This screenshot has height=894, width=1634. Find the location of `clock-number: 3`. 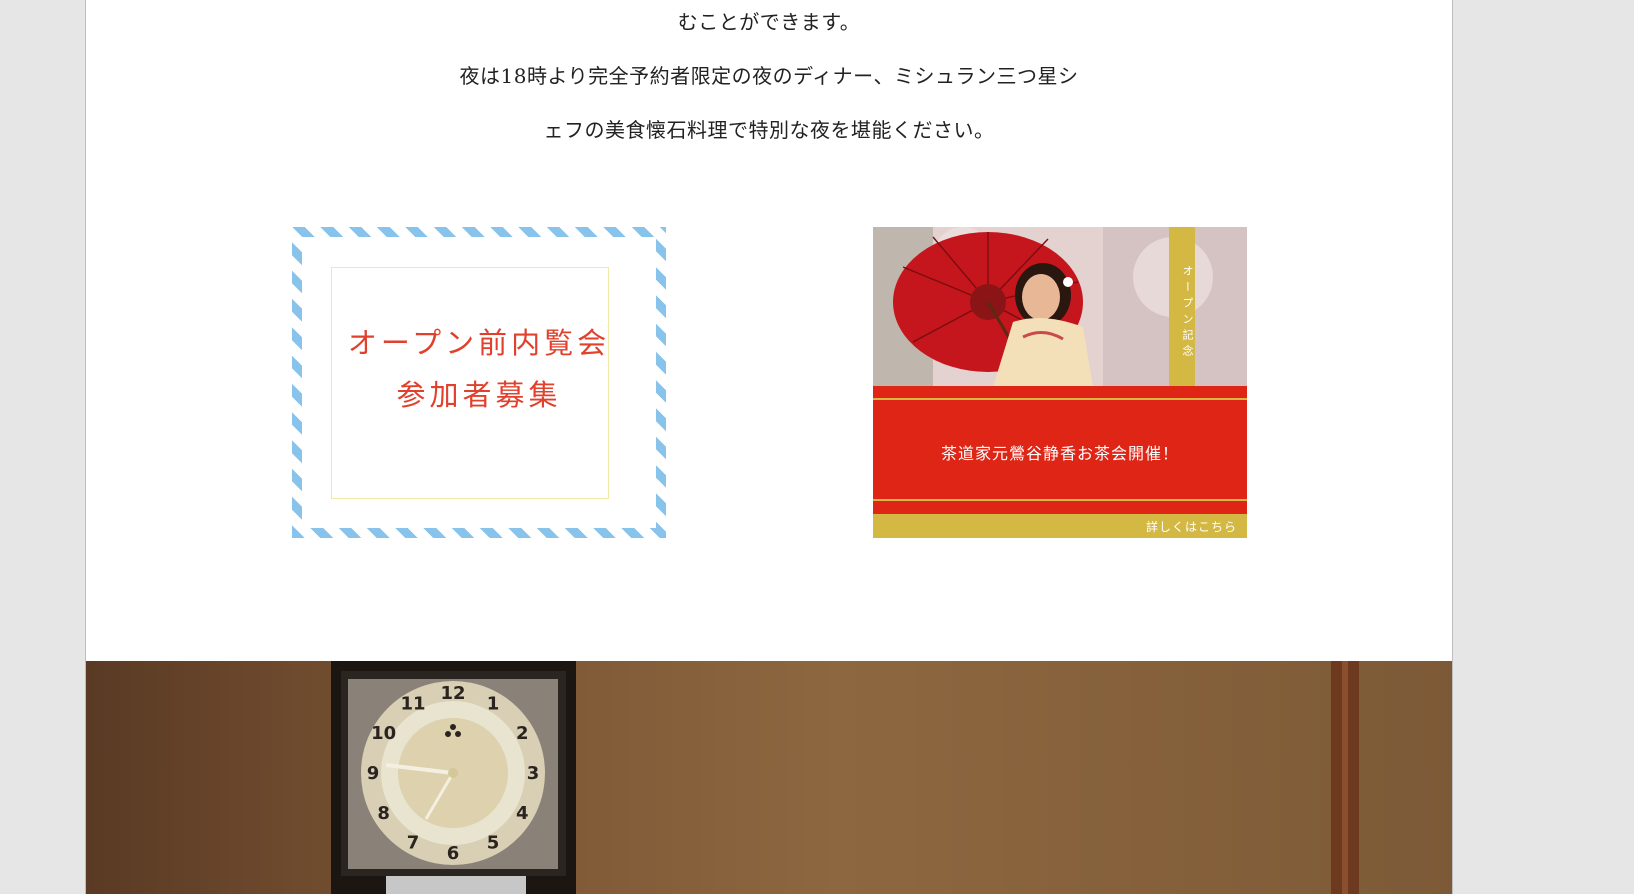

clock-number: 3 is located at coordinates (533, 773).